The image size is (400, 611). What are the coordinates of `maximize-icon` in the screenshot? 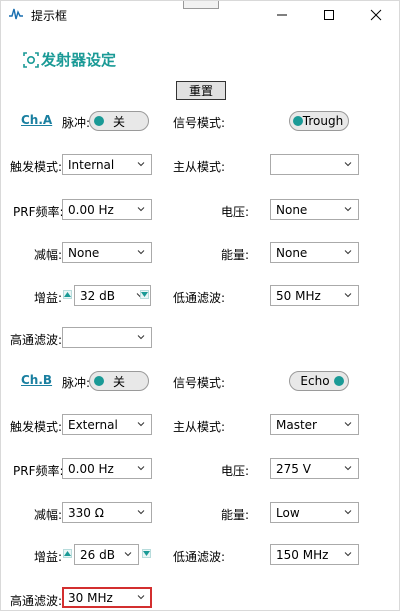 It's located at (329, 14).